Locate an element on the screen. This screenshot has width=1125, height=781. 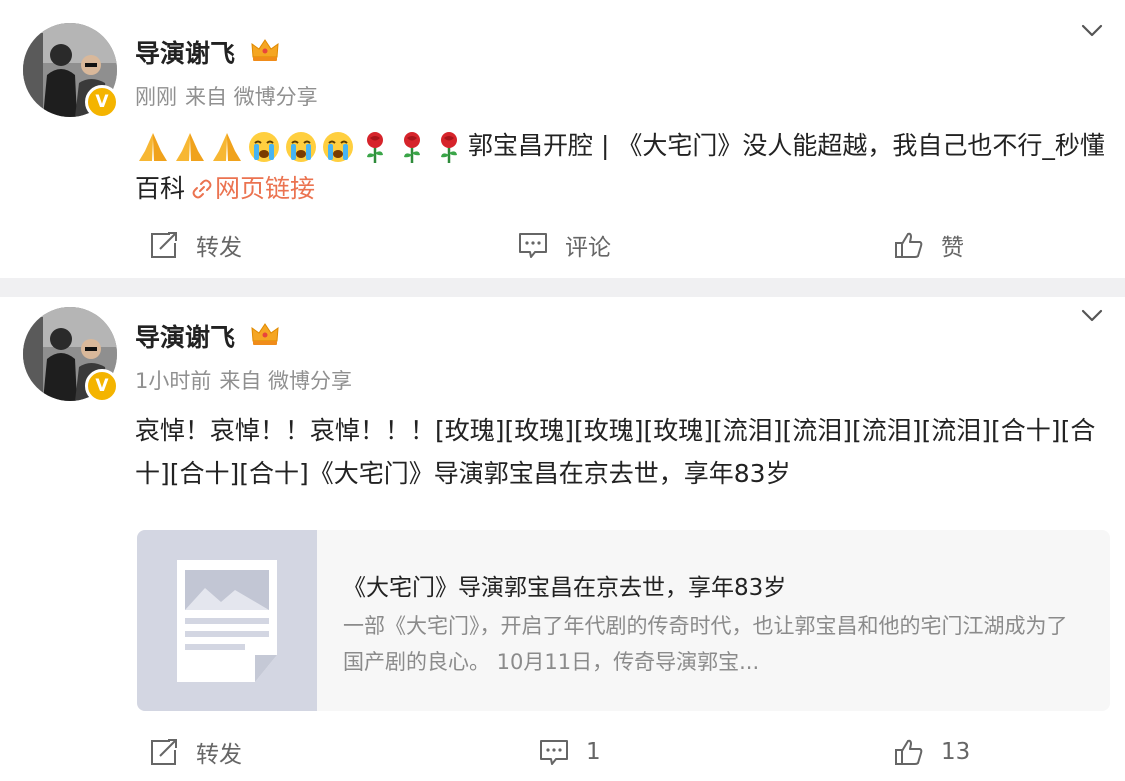
feed-separator is located at coordinates (562, 287).